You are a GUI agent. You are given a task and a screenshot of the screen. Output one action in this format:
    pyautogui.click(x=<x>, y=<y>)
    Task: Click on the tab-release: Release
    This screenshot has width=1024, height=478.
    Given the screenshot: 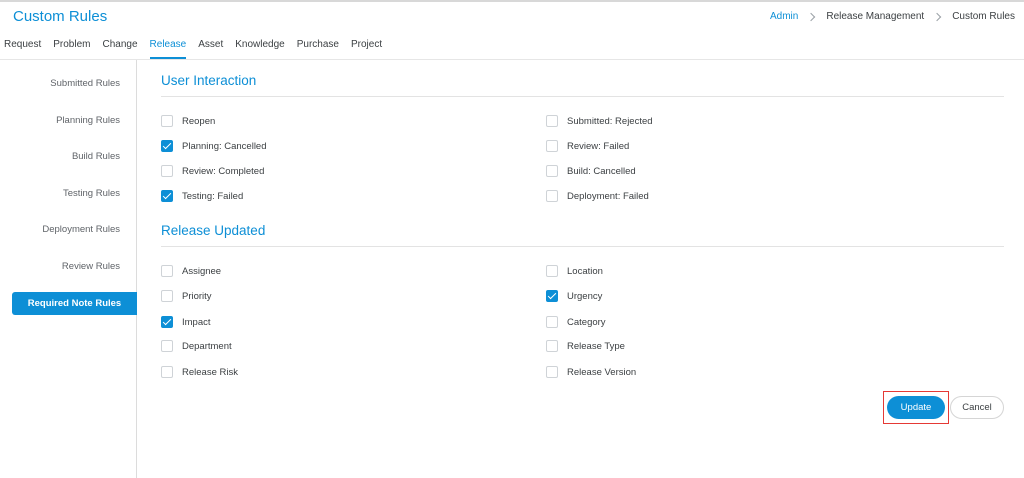 What is the action you would take?
    pyautogui.click(x=167, y=48)
    